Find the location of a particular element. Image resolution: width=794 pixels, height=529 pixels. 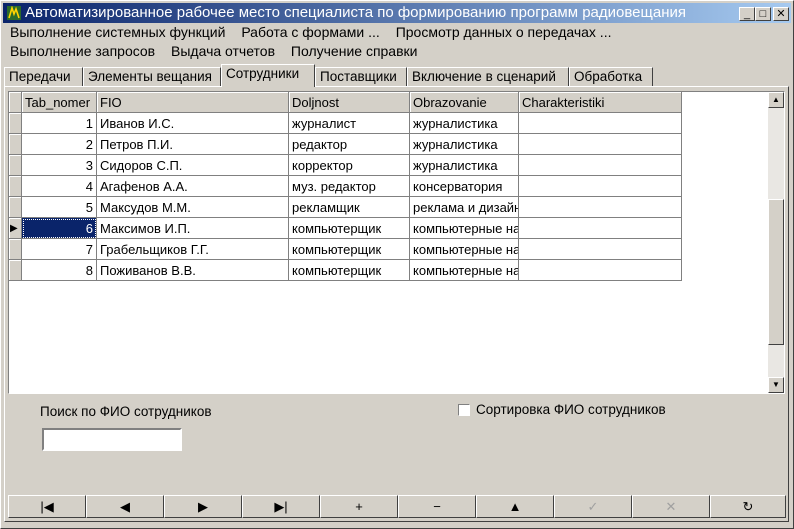

cell-fio: Грабельщиков Г.Г. is located at coordinates (193, 249).